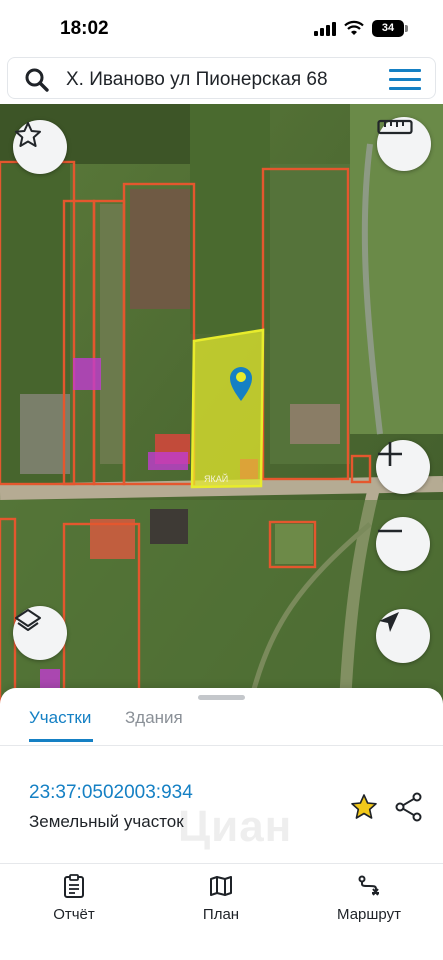 This screenshot has height=960, width=443. I want to click on route-icon, so click(368, 885).